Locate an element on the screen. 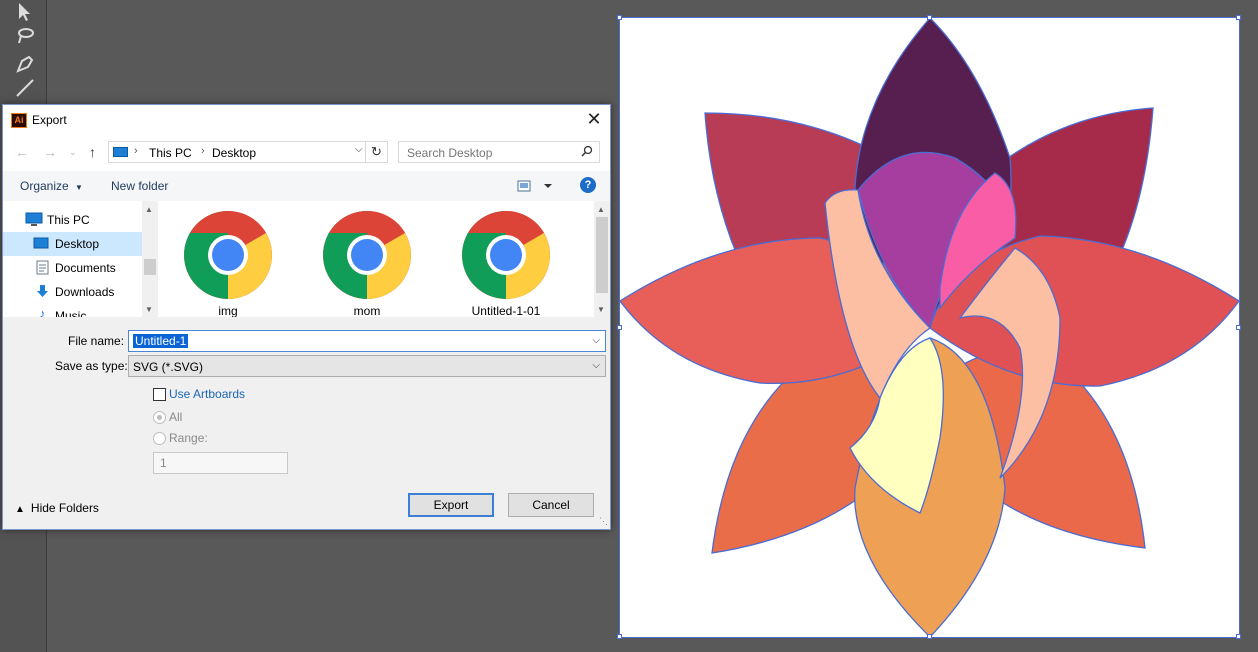 The width and height of the screenshot is (1258, 652). organize-label: Organize is located at coordinates (44, 186).